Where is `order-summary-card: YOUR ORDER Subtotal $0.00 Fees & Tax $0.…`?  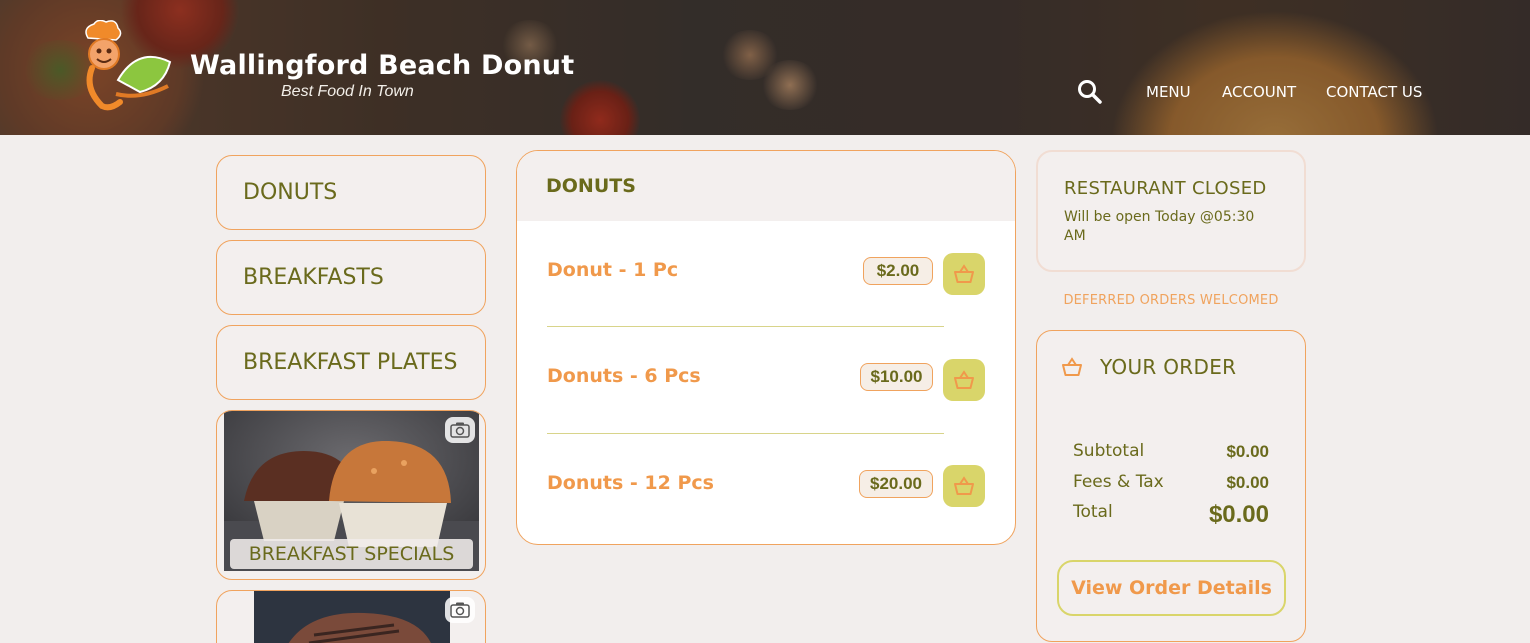
order-summary-card: YOUR ORDER Subtotal $0.00 Fees & Tax $0.… is located at coordinates (1171, 486).